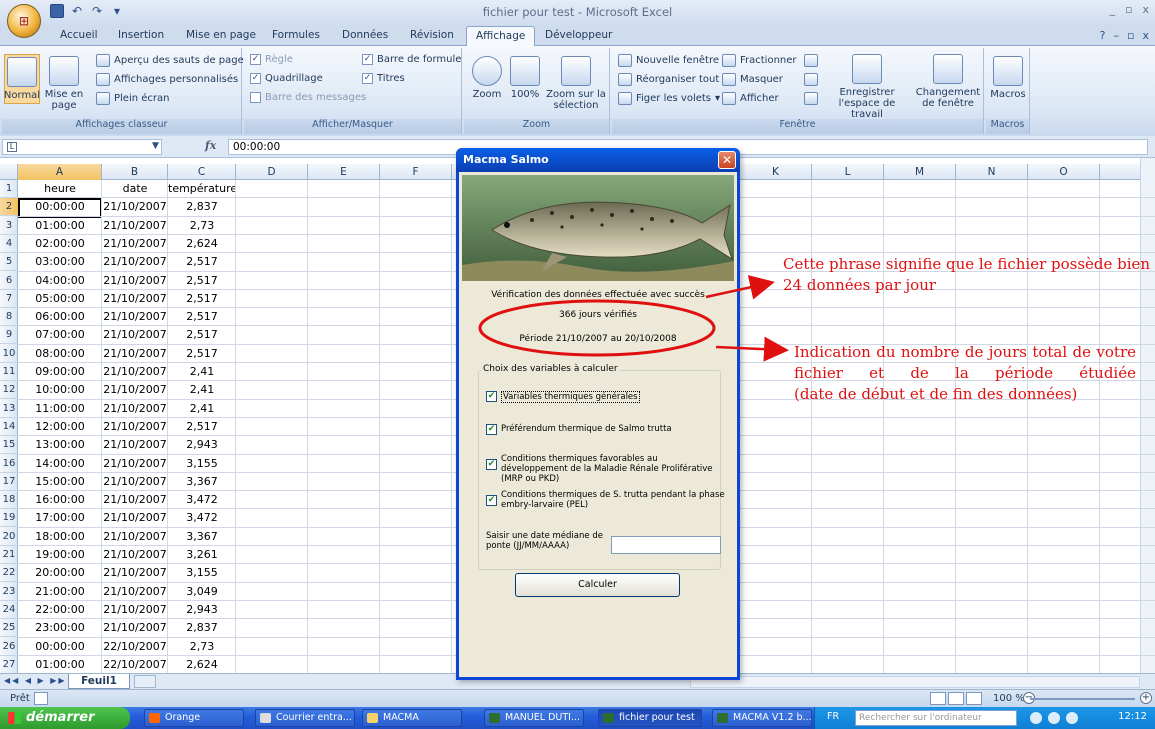 The height and width of the screenshot is (729, 1155). I want to click on table-cell: 2,624, so click(202, 664).